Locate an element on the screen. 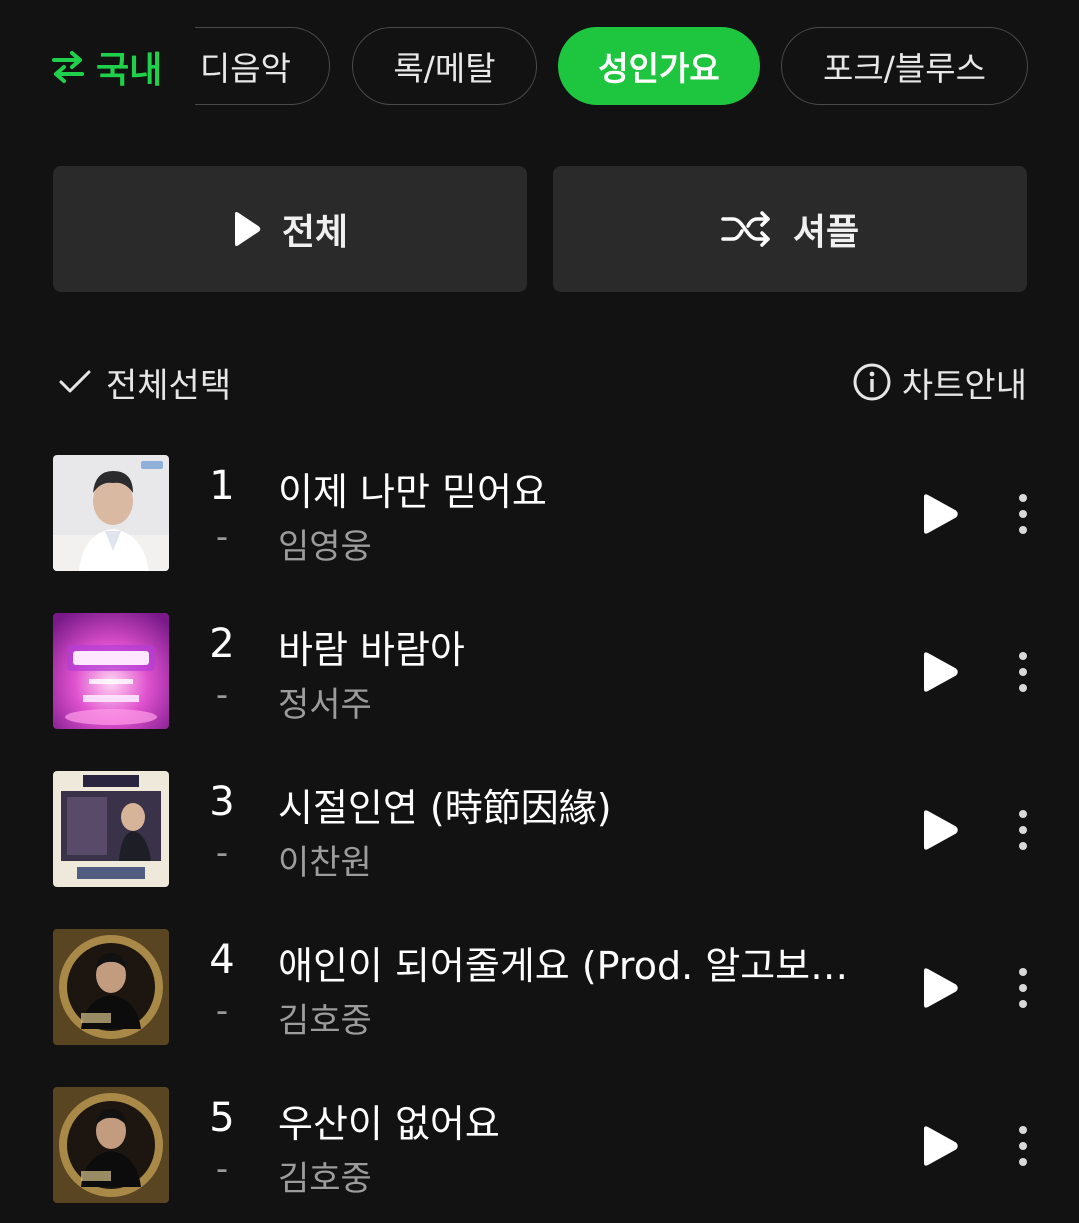 The width and height of the screenshot is (1079, 1223). track-rank: 5 is located at coordinates (222, 1118).